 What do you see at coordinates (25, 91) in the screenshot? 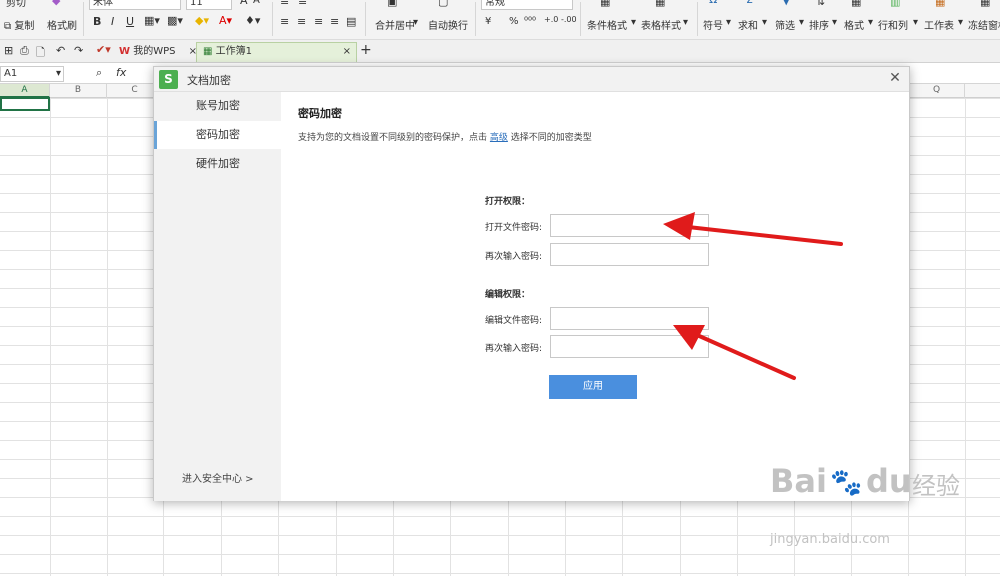
I see `column-header-a: A` at bounding box center [25, 91].